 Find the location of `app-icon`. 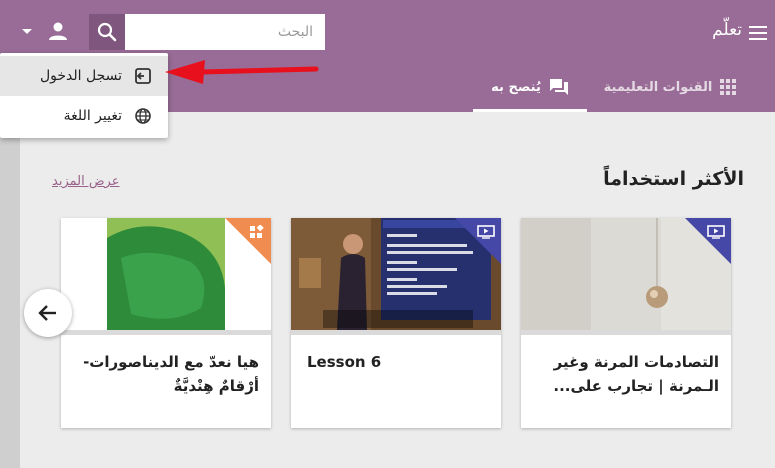

app-icon is located at coordinates (257, 231).